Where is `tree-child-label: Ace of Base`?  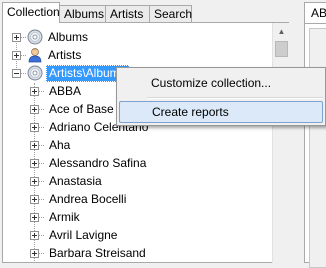
tree-child-label: Ace of Base is located at coordinates (81, 109).